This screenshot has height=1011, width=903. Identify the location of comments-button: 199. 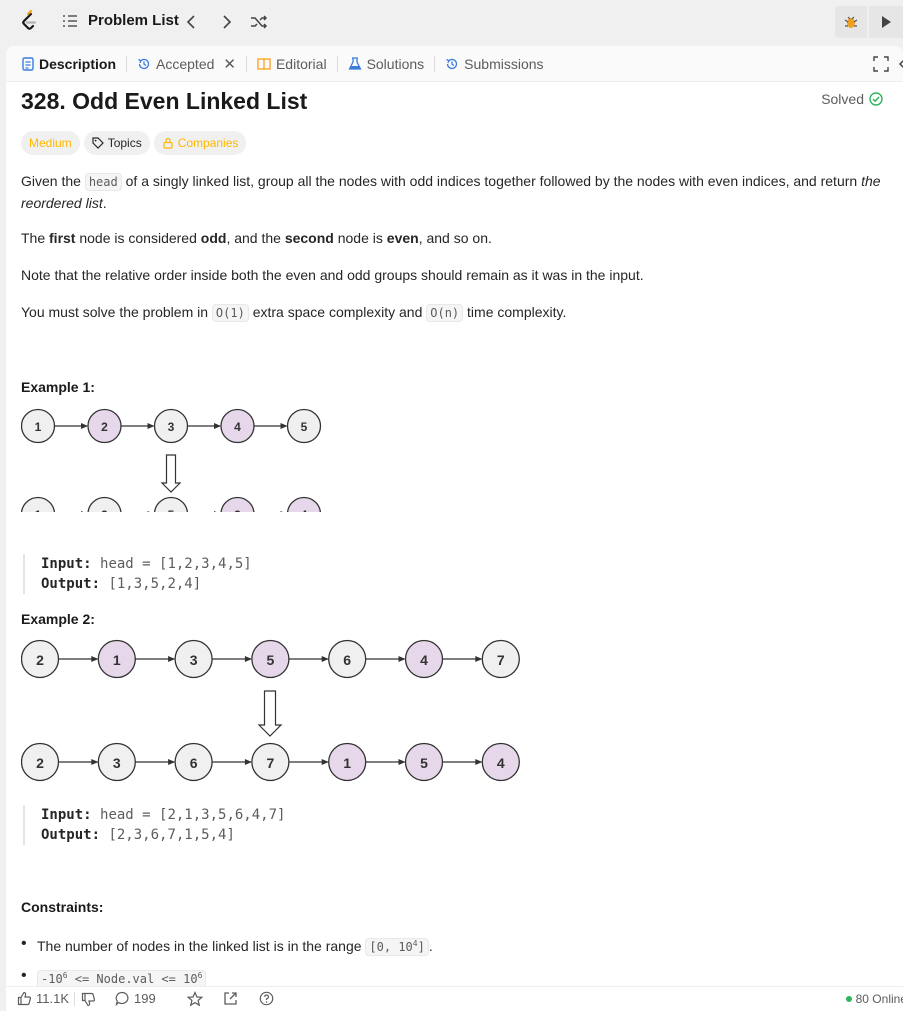
(135, 998).